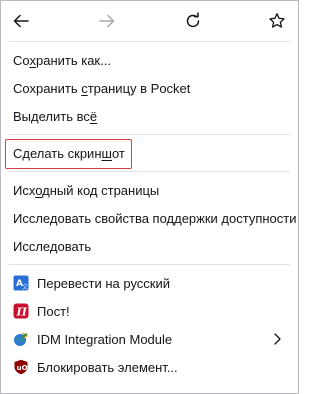 The width and height of the screenshot is (320, 394). What do you see at coordinates (21, 339) in the screenshot?
I see `idm-globe-icon` at bounding box center [21, 339].